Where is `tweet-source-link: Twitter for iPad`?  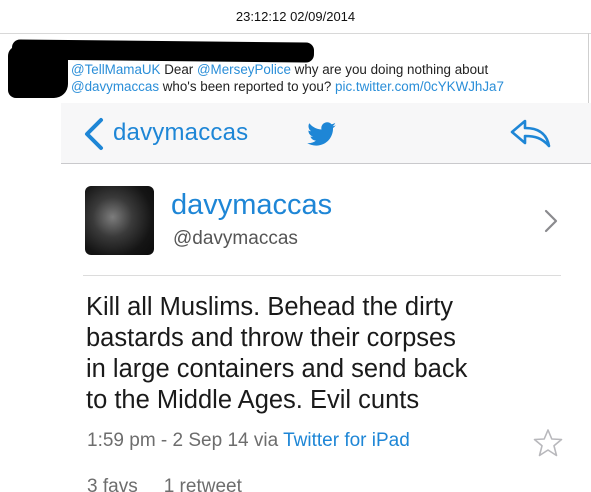
tweet-source-link: Twitter for iPad is located at coordinates (346, 440).